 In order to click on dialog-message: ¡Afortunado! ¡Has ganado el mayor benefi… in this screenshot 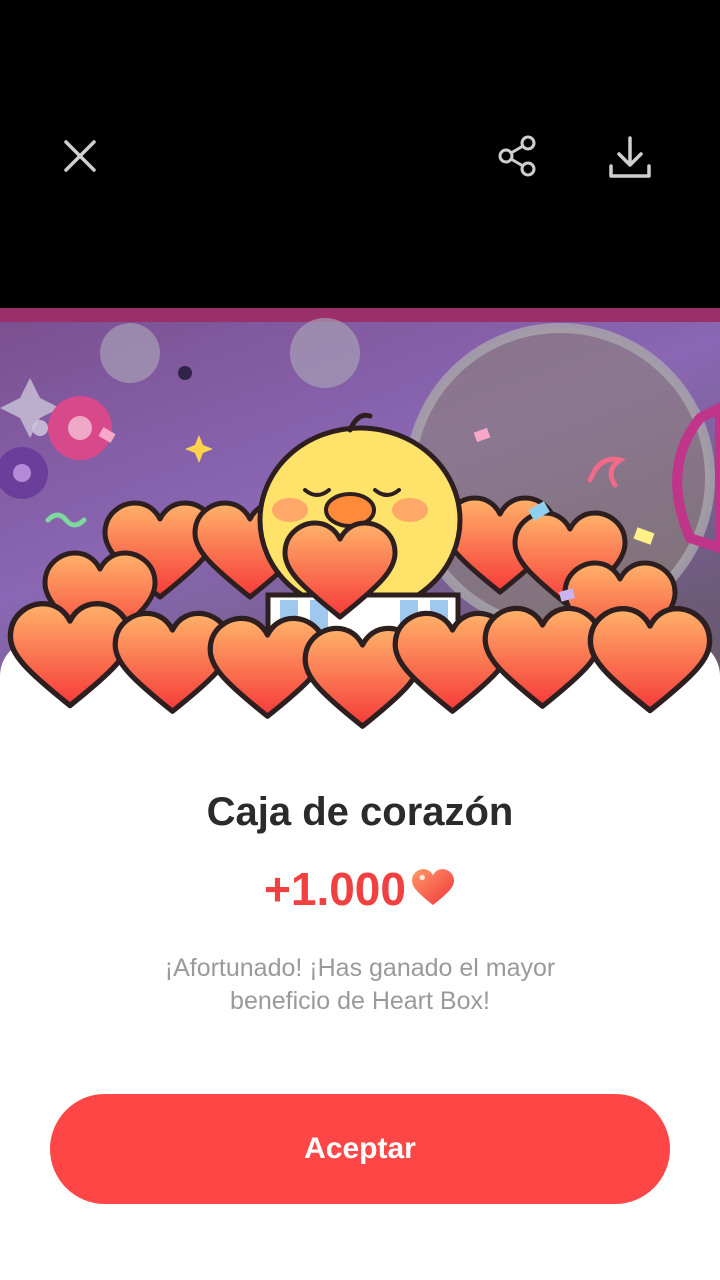, I will do `click(360, 984)`.